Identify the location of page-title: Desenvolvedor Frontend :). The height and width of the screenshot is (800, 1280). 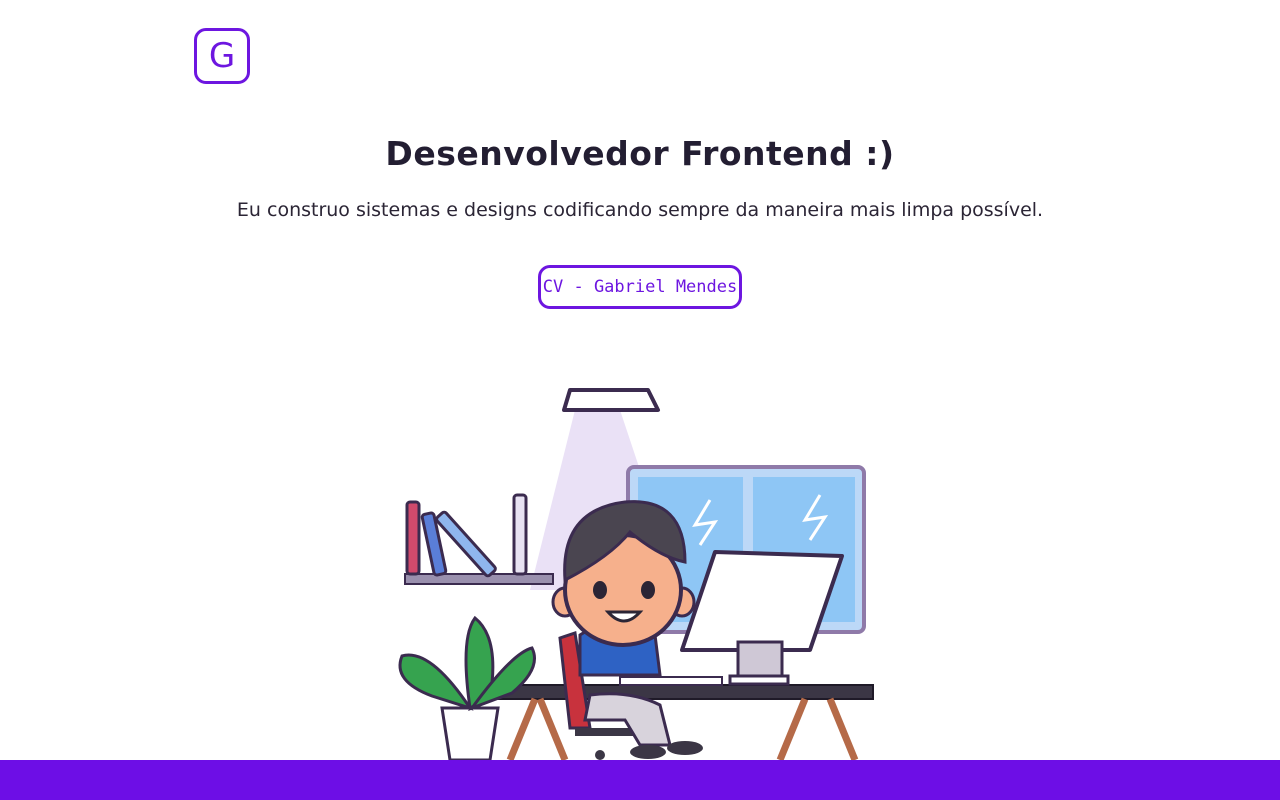
(640, 153).